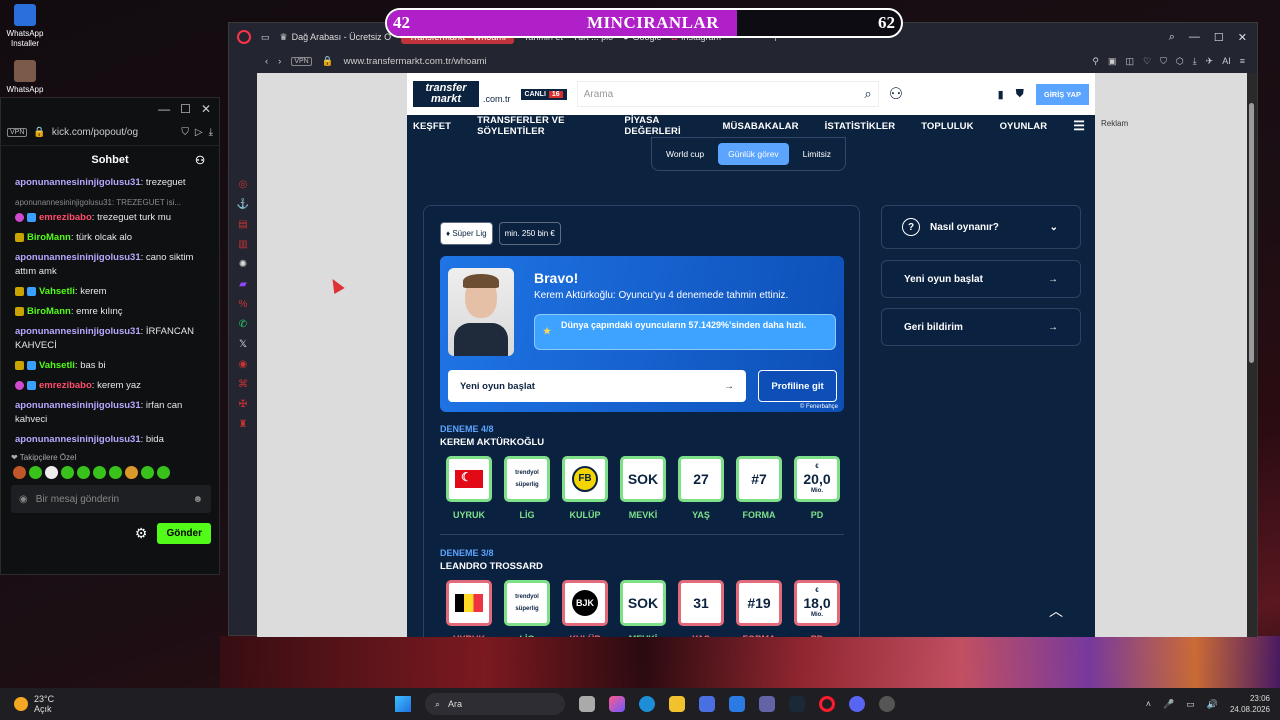 This screenshot has width=1280, height=720. What do you see at coordinates (896, 94) in the screenshot?
I see `user-search-icon: ⚇` at bounding box center [896, 94].